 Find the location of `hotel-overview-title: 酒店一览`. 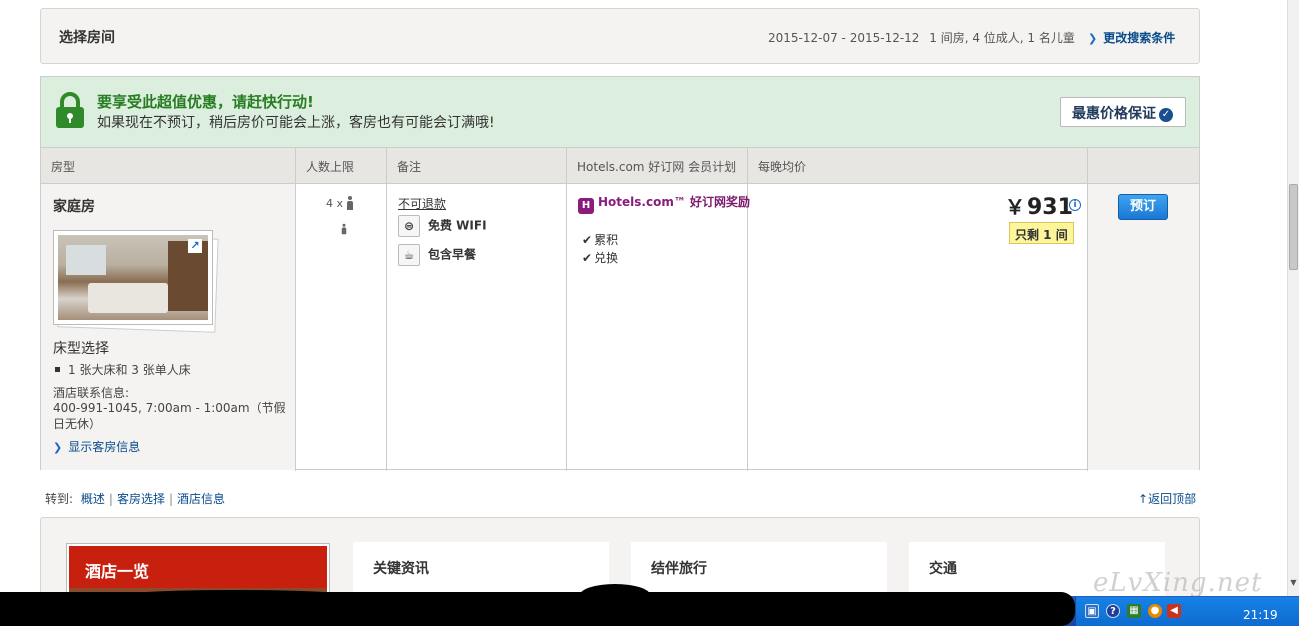

hotel-overview-title: 酒店一览 is located at coordinates (117, 571).